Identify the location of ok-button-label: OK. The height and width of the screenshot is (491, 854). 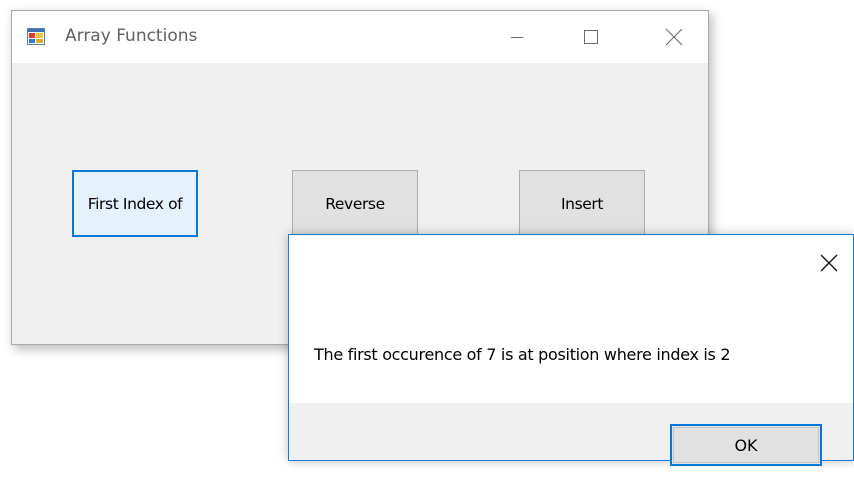
(746, 445).